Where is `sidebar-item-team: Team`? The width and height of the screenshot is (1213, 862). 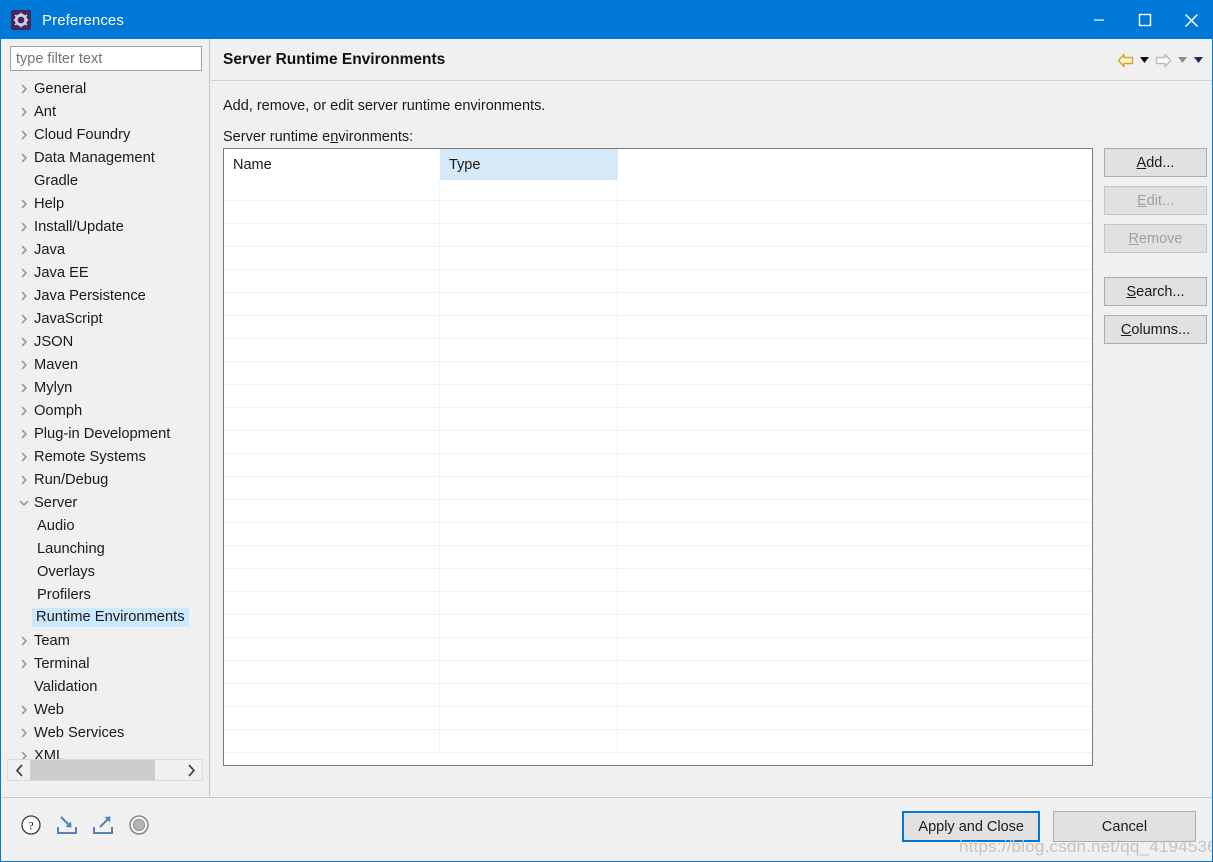 sidebar-item-team: Team is located at coordinates (105, 640).